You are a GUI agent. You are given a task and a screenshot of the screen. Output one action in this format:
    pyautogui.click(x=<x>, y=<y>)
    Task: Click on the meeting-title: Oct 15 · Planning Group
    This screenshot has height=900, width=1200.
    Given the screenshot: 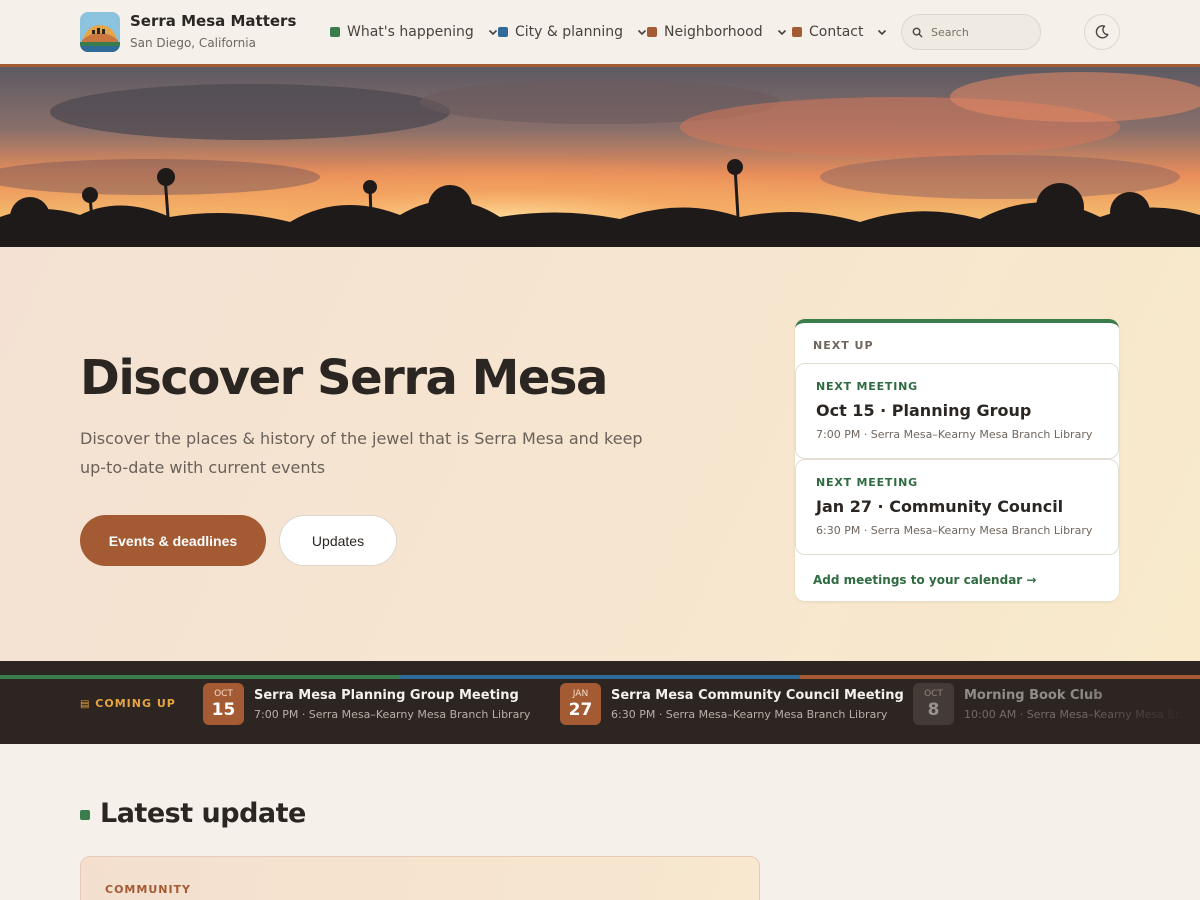 What is the action you would take?
    pyautogui.click(x=924, y=410)
    